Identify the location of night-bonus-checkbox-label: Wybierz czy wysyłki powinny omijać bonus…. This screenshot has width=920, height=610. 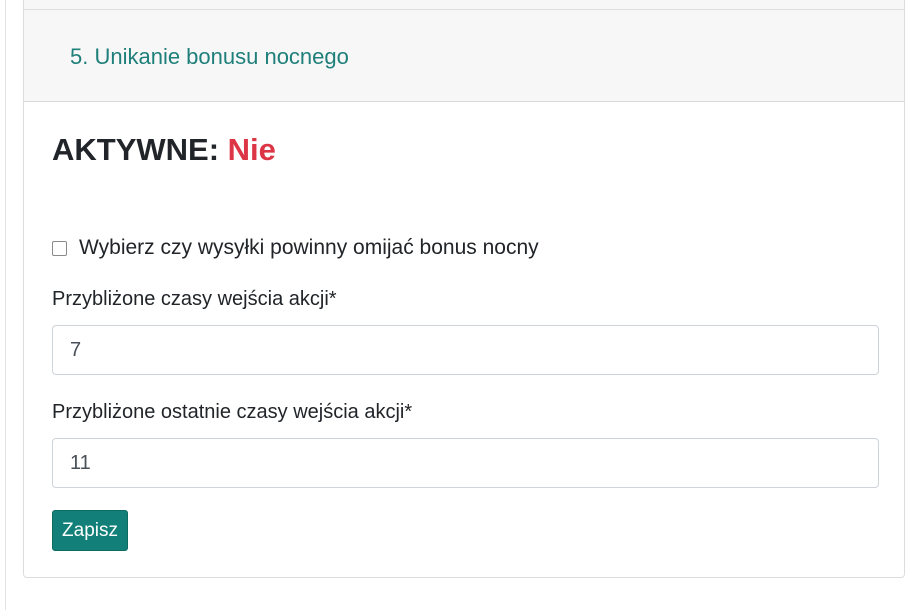
(309, 248).